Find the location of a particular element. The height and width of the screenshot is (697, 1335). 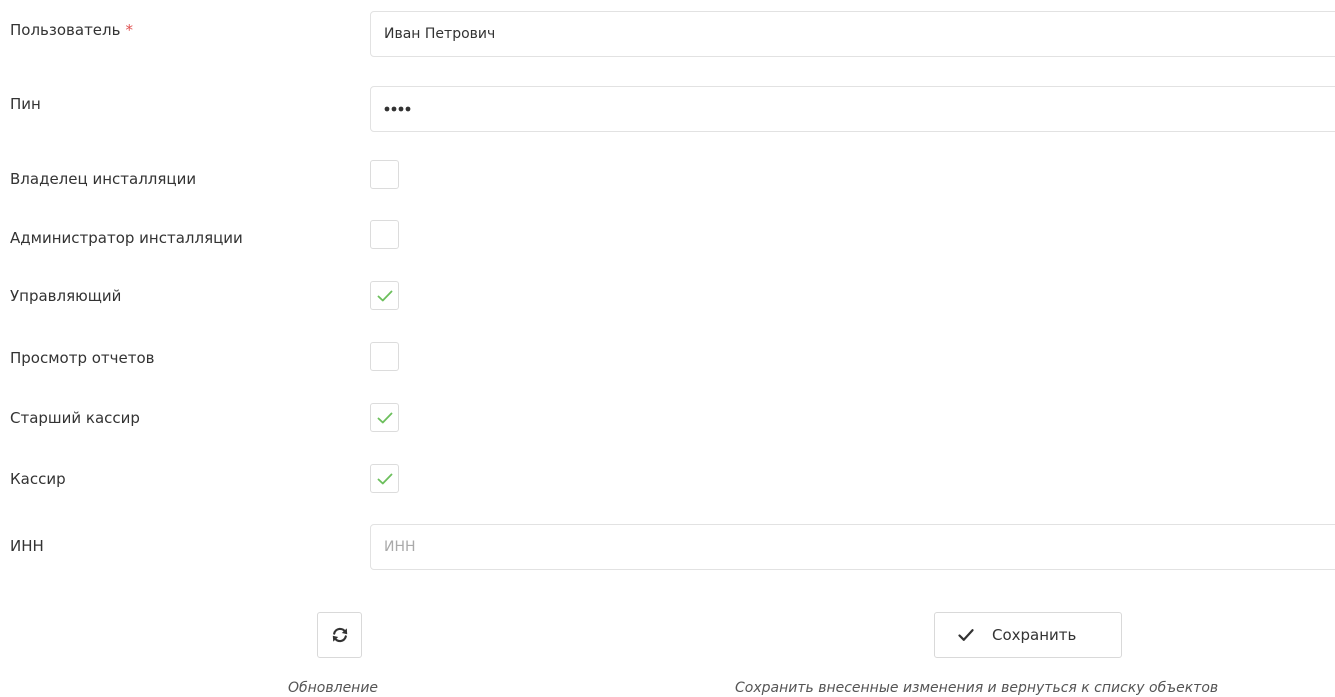

refresh-icon is located at coordinates (340, 635).